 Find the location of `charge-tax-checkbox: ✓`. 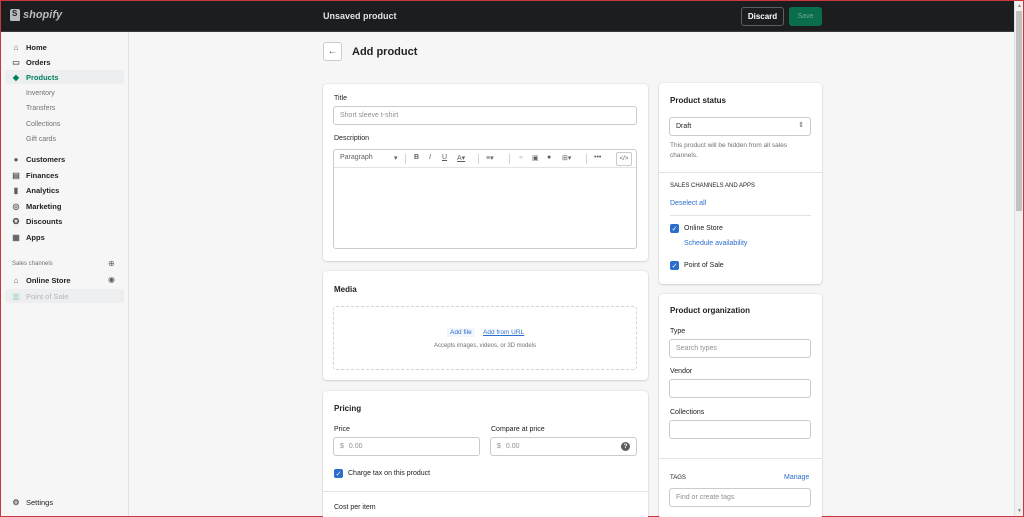

charge-tax-checkbox: ✓ is located at coordinates (338, 473).